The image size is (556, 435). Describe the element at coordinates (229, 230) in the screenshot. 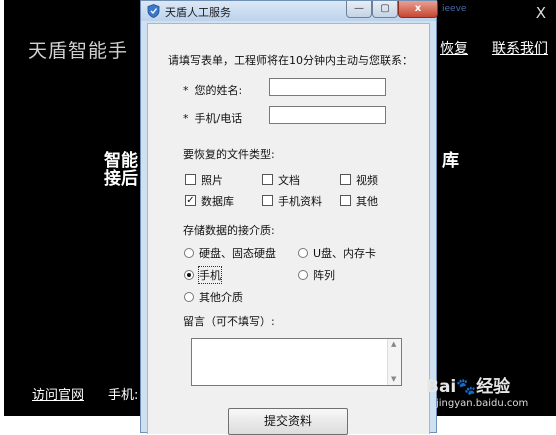

I see `media-label: 存储数据的接介质:` at that location.